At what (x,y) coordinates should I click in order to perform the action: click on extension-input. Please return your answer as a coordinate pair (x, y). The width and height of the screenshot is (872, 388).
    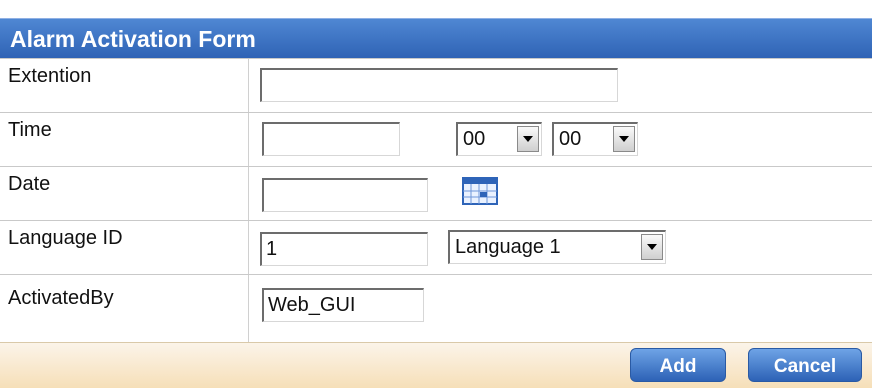
    Looking at the image, I should click on (439, 85).